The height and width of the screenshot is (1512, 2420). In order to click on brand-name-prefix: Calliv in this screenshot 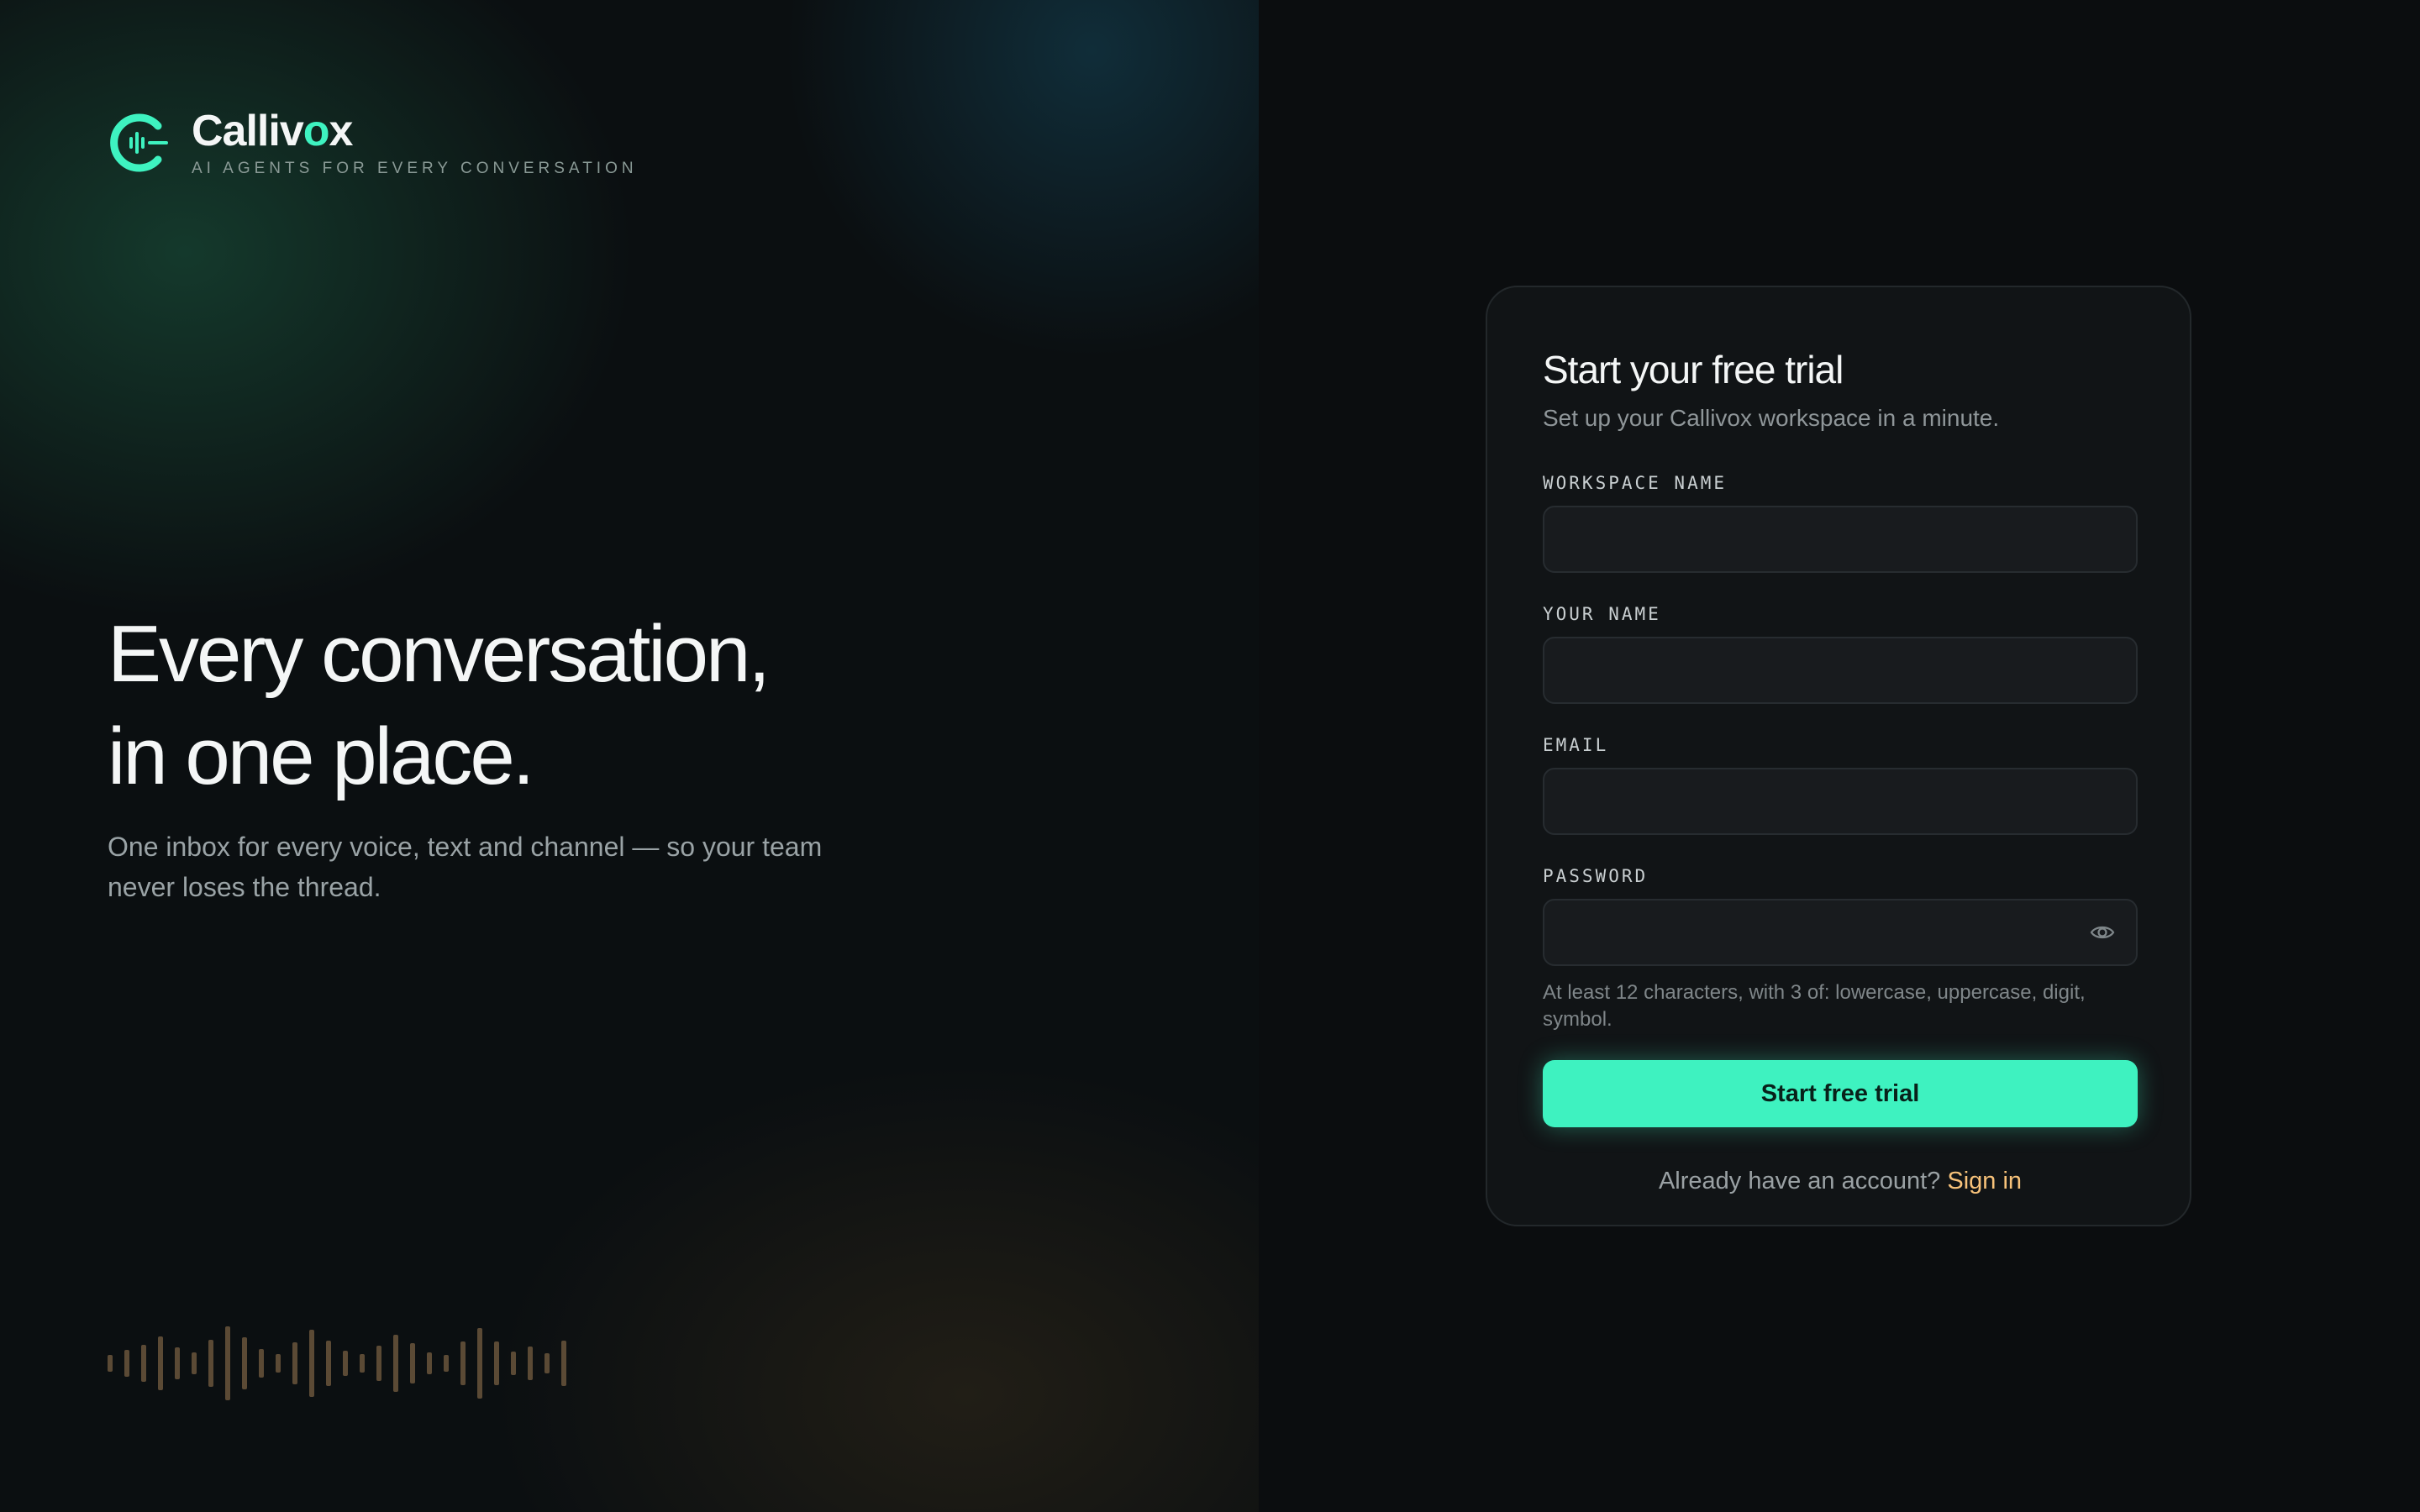, I will do `click(248, 131)`.